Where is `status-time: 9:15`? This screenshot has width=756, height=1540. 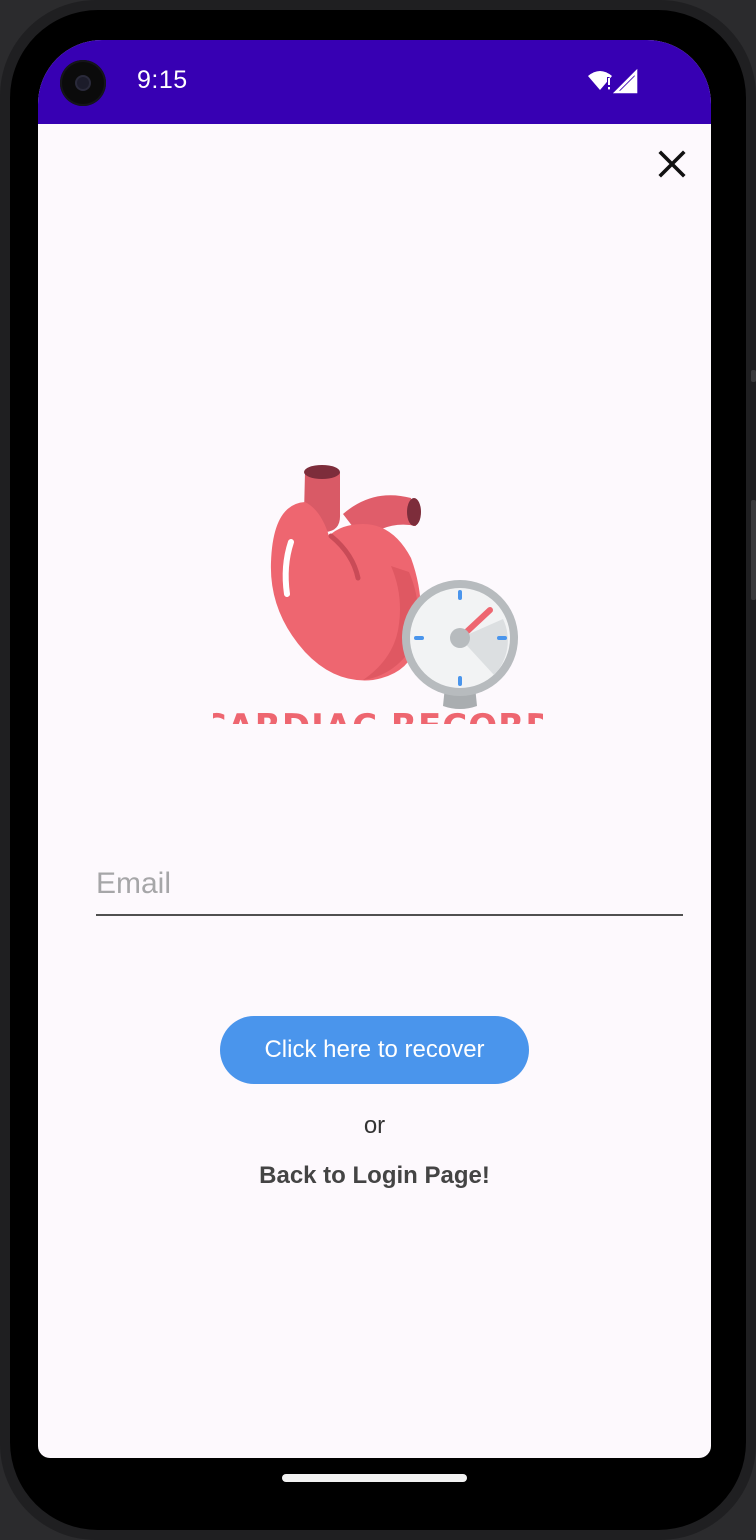
status-time: 9:15 is located at coordinates (162, 80).